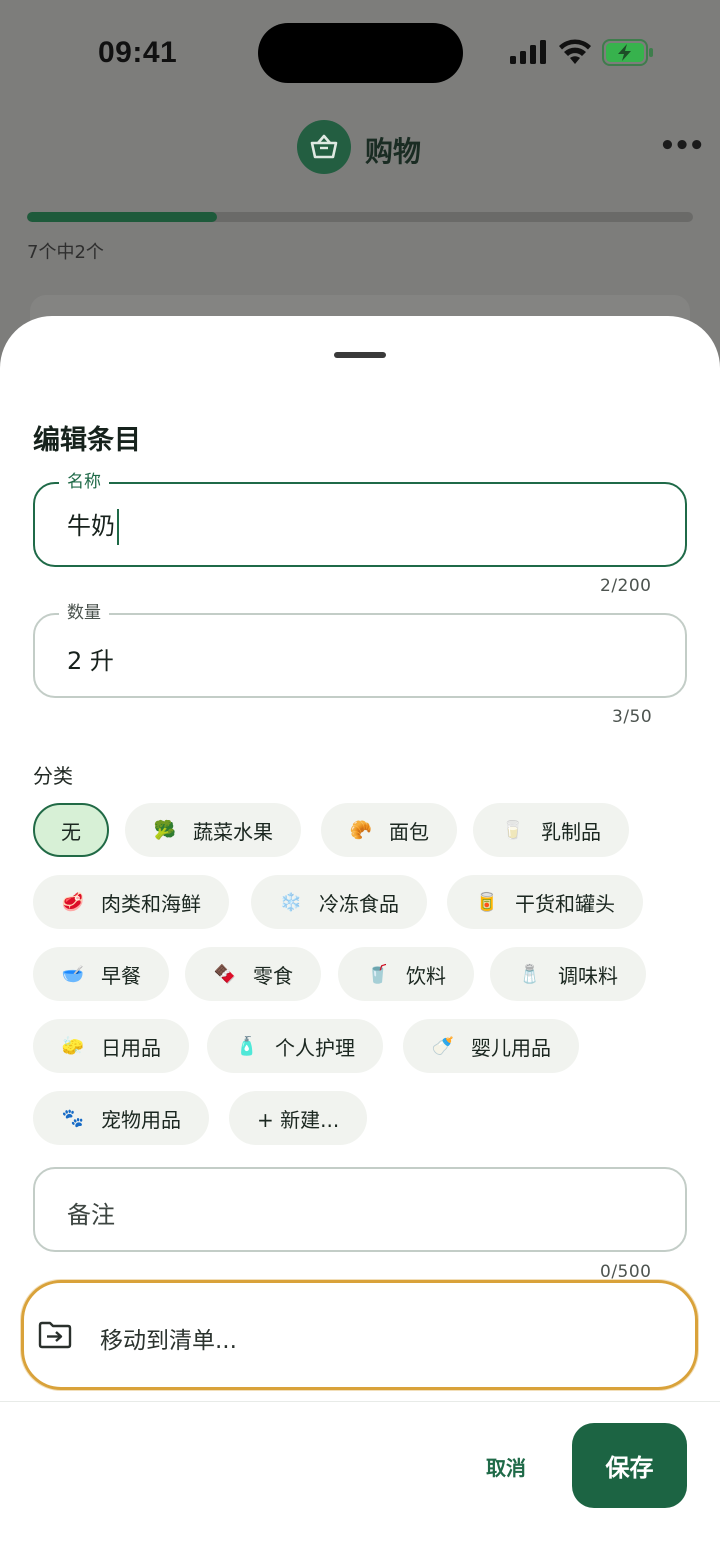  Describe the element at coordinates (84, 482) in the screenshot. I see `name-field-label: 名称` at that location.